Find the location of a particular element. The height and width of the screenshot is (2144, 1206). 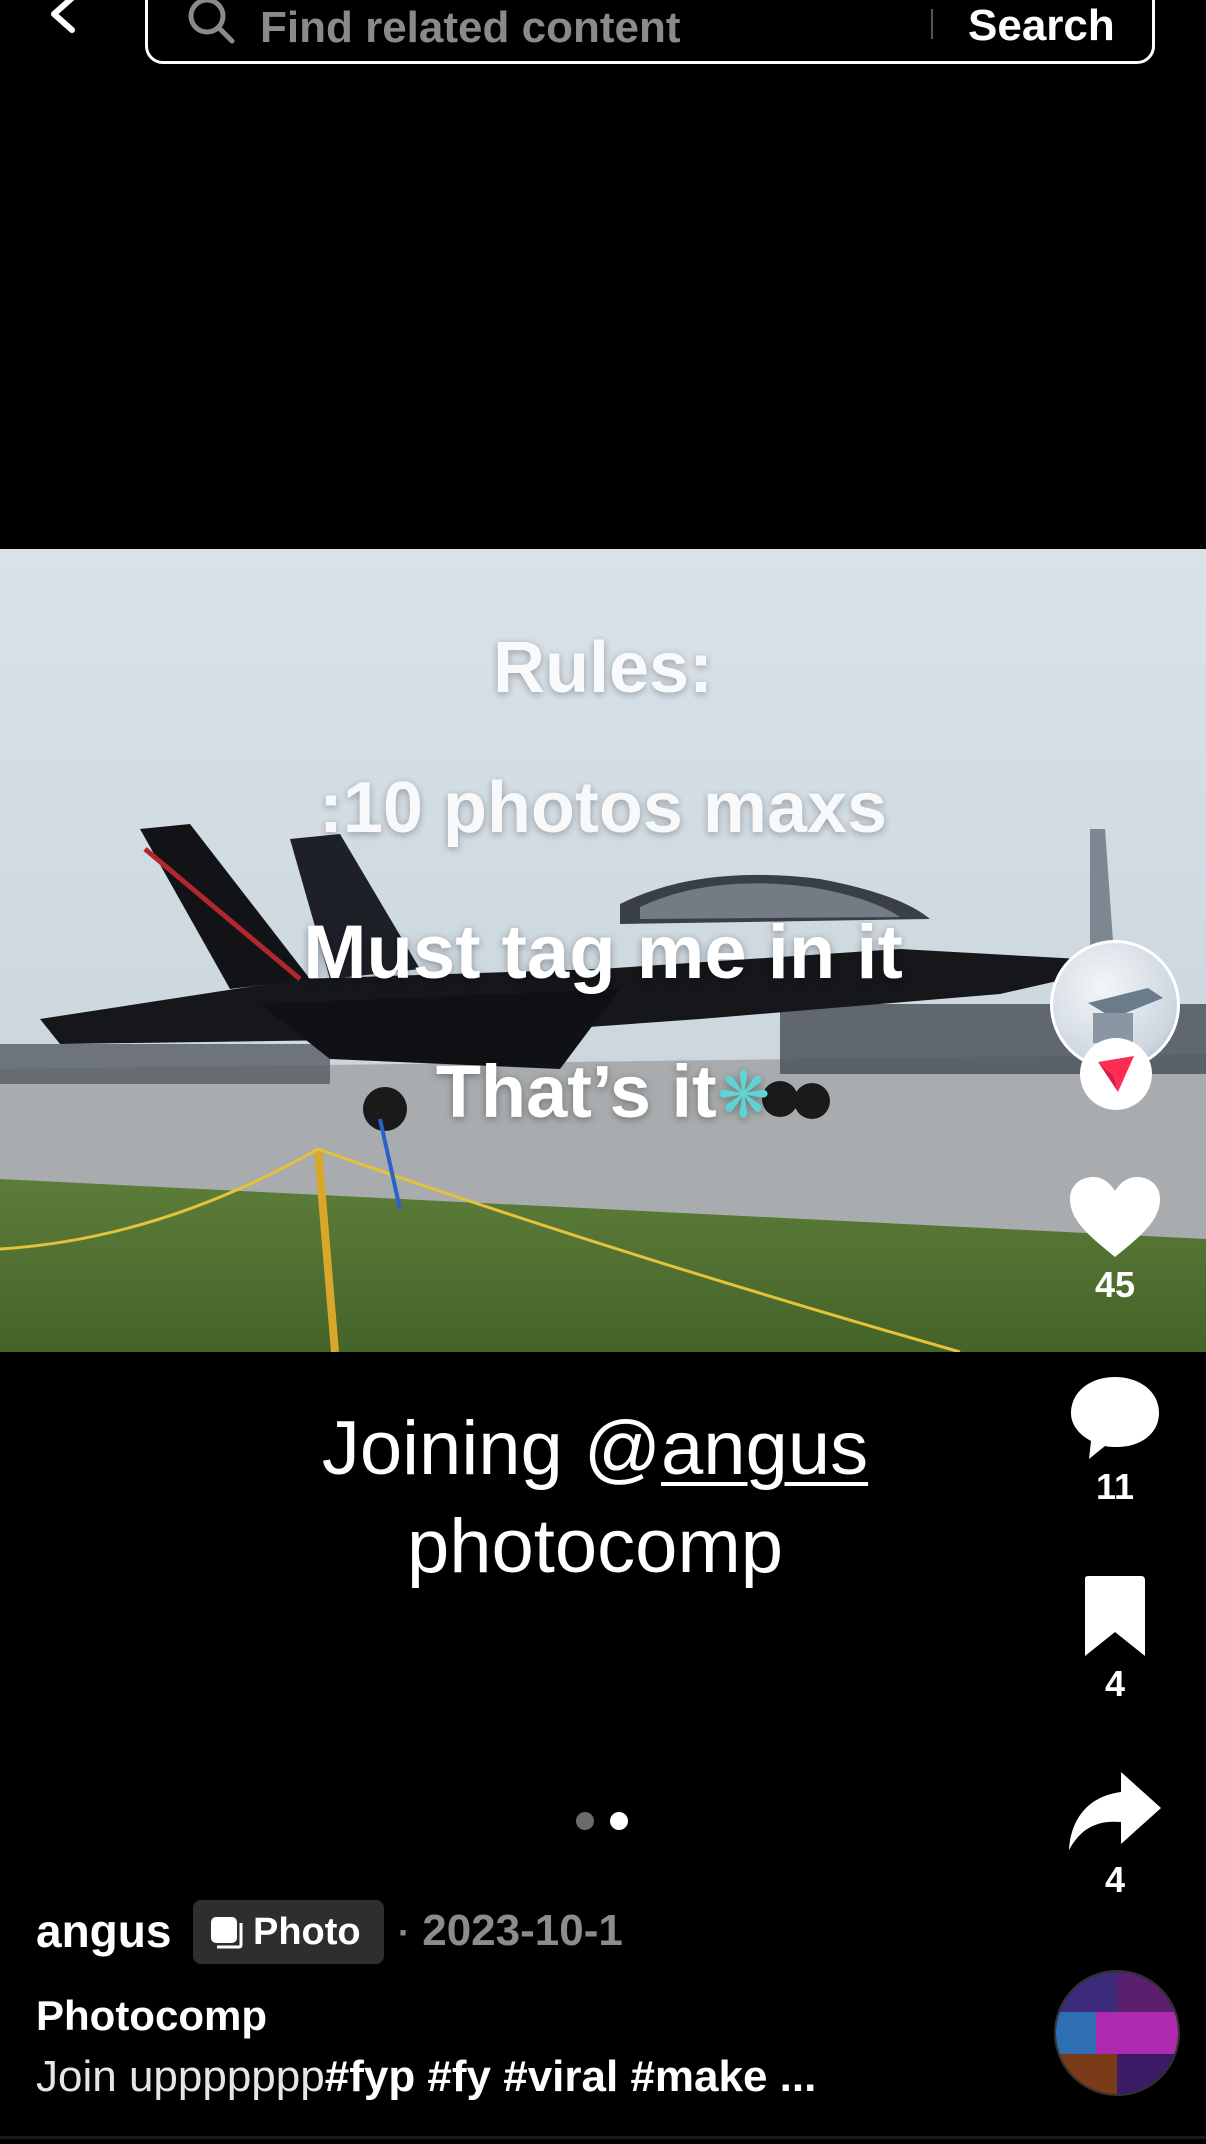

chevron-left-icon is located at coordinates (63, 16).